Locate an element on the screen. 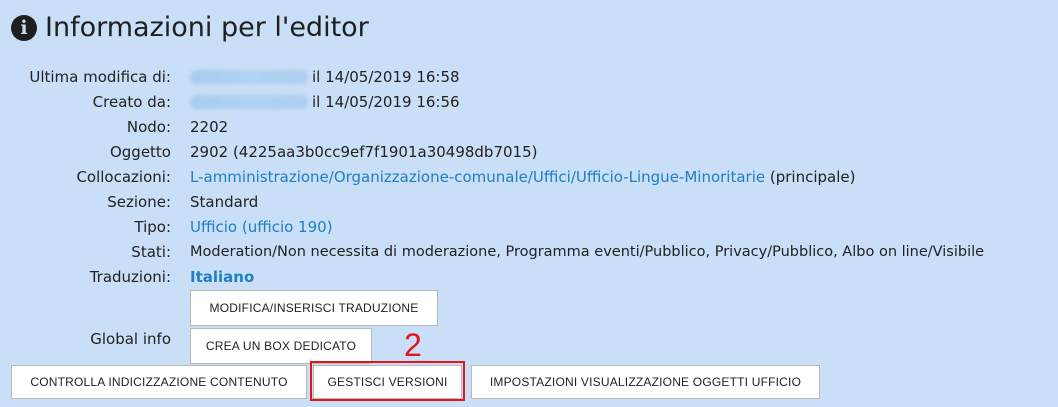 Image resolution: width=1058 pixels, height=407 pixels. collocazione-suffix: (principale) is located at coordinates (810, 177).